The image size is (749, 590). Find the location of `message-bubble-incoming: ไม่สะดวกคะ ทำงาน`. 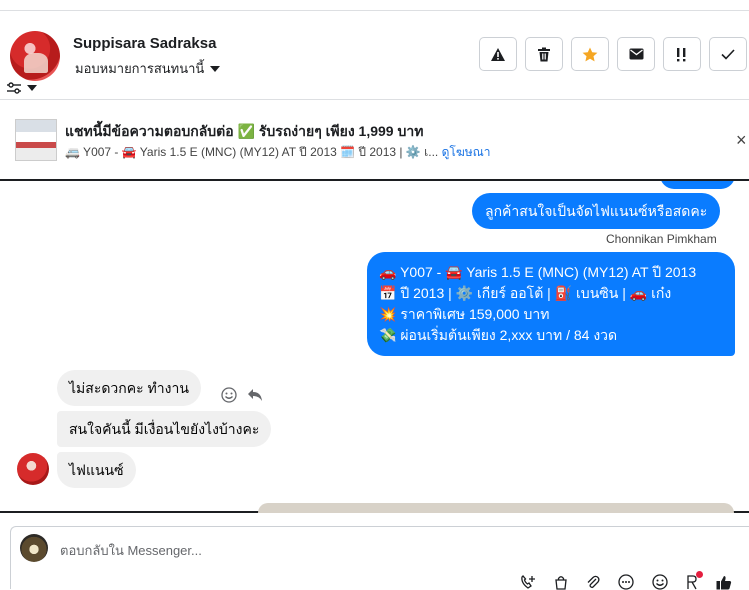

message-bubble-incoming: ไม่สะดวกคะ ทำงาน is located at coordinates (129, 388).